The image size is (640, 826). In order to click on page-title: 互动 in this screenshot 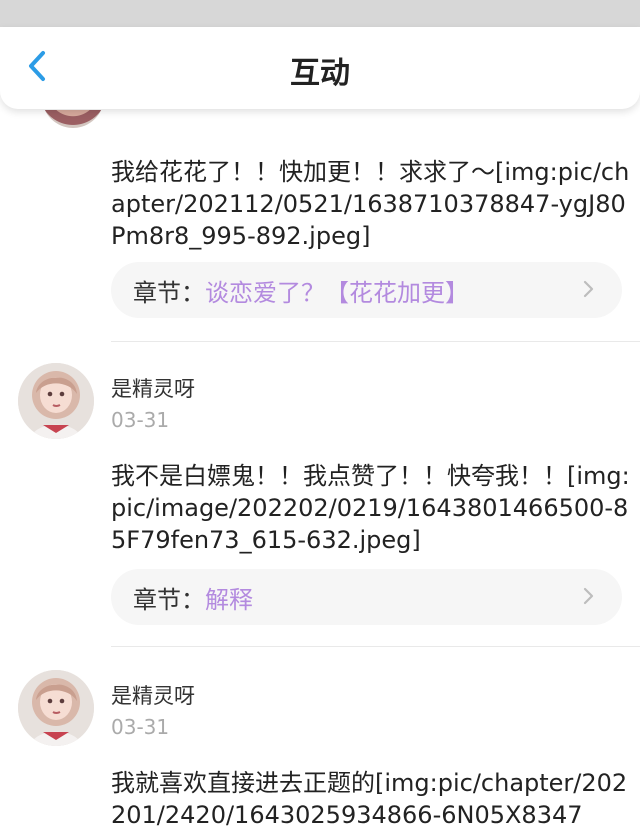, I will do `click(320, 73)`.